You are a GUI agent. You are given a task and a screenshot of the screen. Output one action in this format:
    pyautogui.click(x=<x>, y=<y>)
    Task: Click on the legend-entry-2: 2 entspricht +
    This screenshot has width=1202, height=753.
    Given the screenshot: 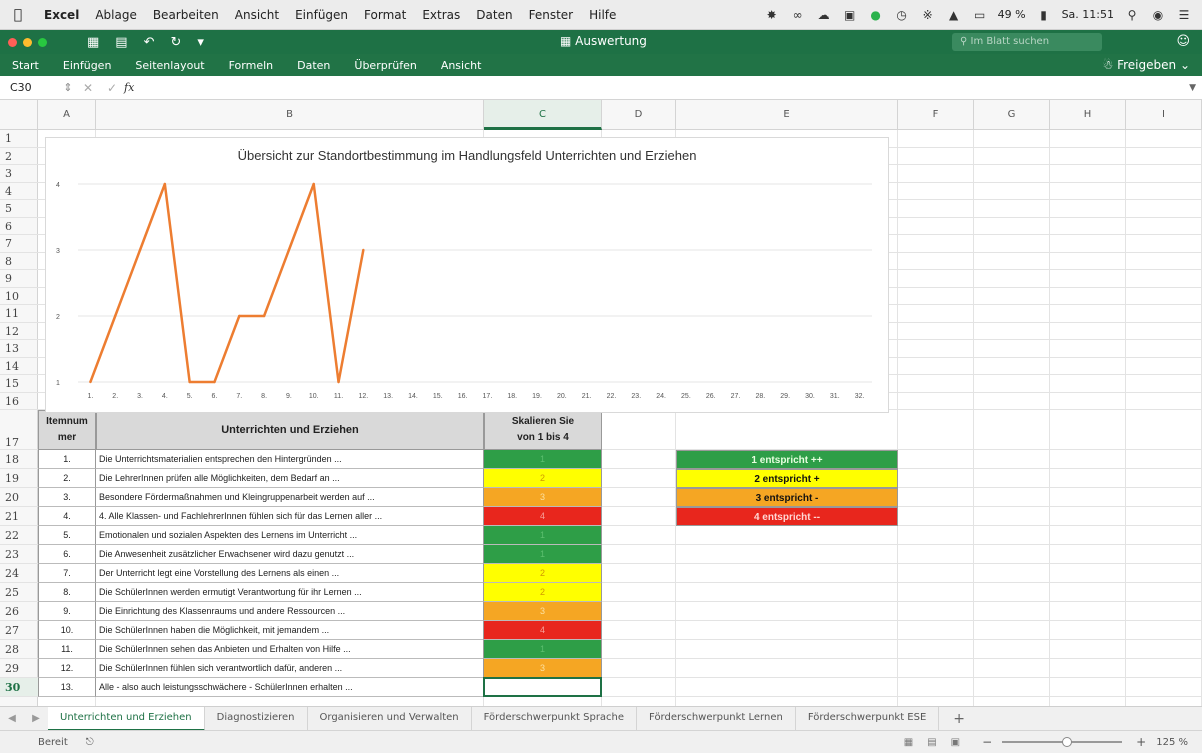 What is the action you would take?
    pyautogui.click(x=787, y=478)
    